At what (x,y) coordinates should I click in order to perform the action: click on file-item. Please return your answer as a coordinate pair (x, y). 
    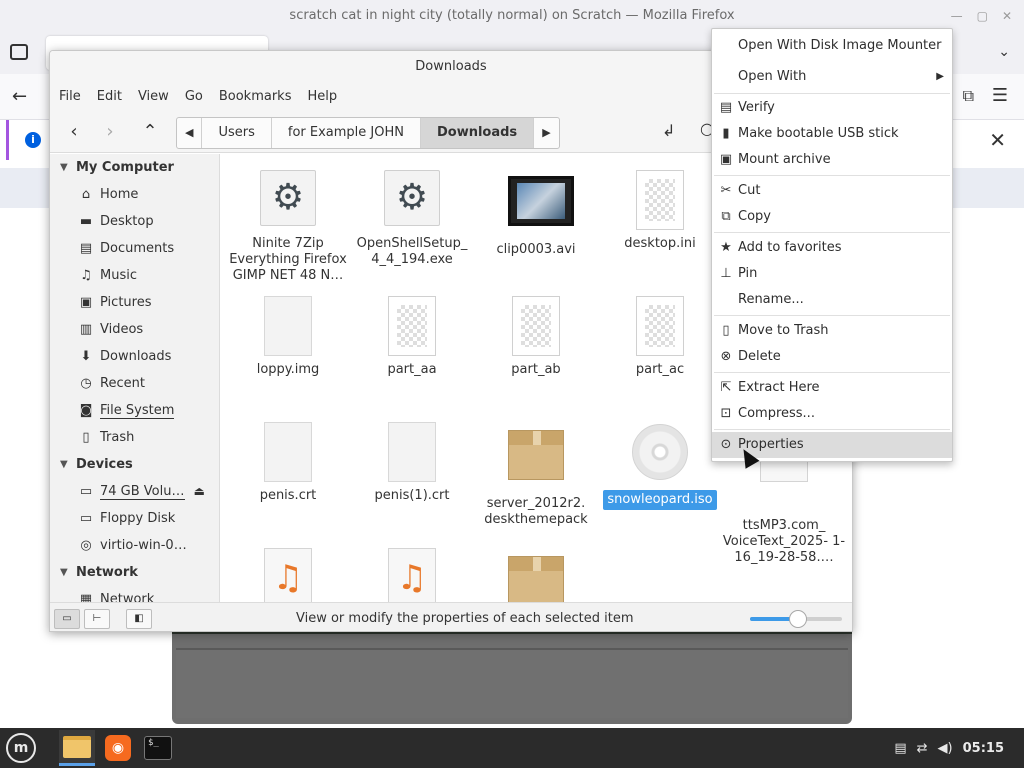
    Looking at the image, I should click on (536, 575).